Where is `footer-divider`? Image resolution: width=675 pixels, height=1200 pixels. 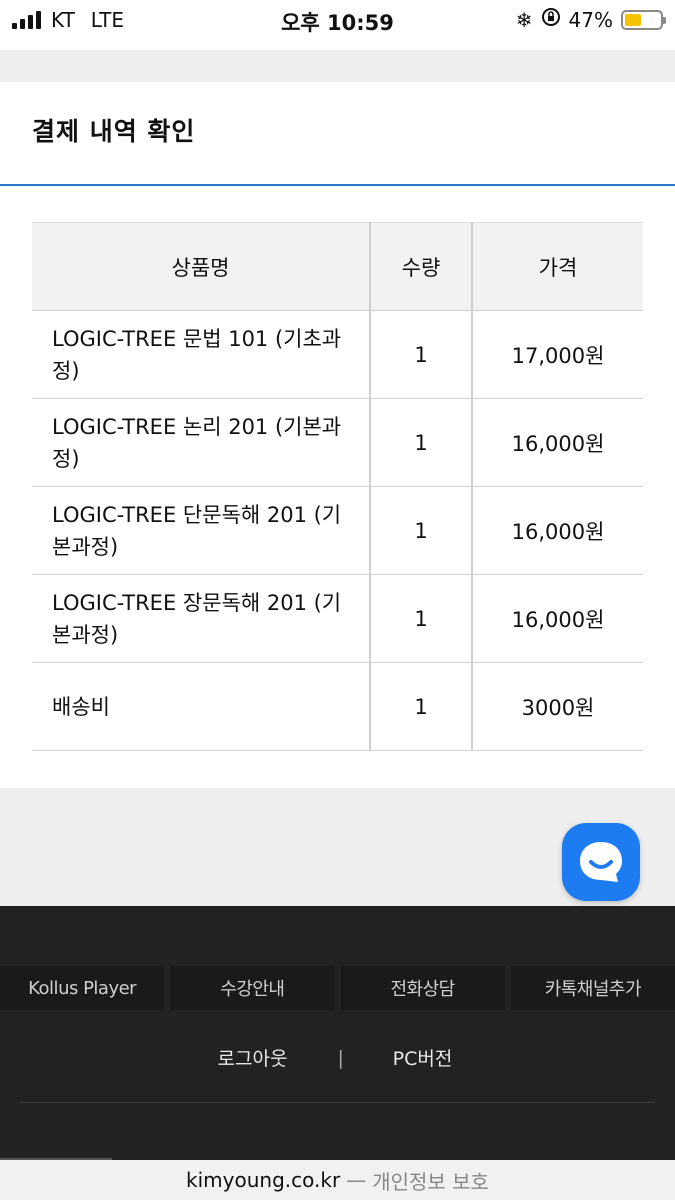
footer-divider is located at coordinates (337, 1102).